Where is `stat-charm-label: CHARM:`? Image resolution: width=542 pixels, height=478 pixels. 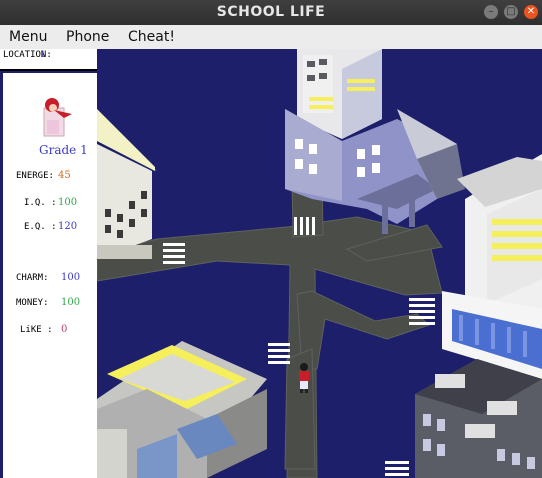
stat-charm-label: CHARM: is located at coordinates (32, 278).